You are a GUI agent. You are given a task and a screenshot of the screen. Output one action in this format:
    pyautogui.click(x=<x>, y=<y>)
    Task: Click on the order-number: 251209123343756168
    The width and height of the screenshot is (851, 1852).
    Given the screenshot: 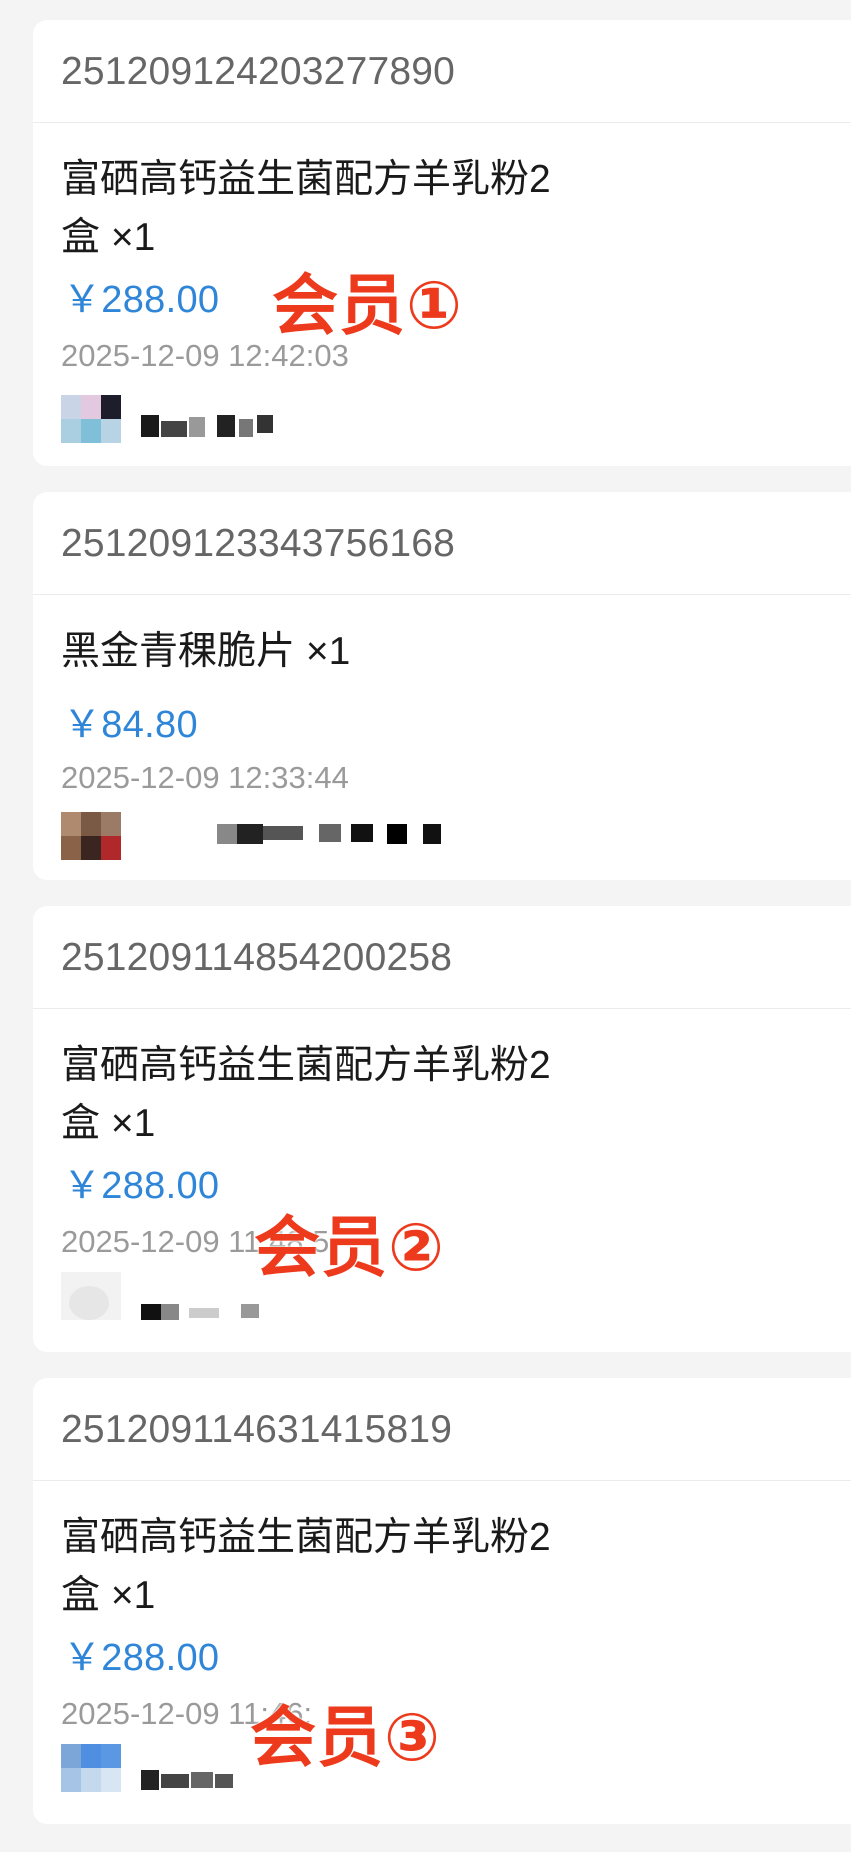 What is the action you would take?
    pyautogui.click(x=442, y=543)
    